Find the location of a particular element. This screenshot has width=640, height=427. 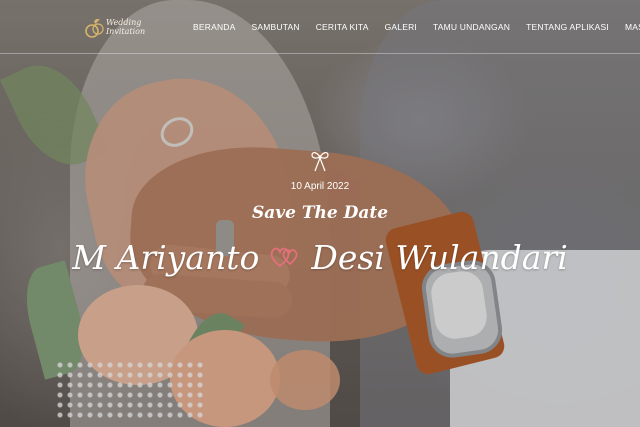

double-heart-icon is located at coordinates (284, 257).